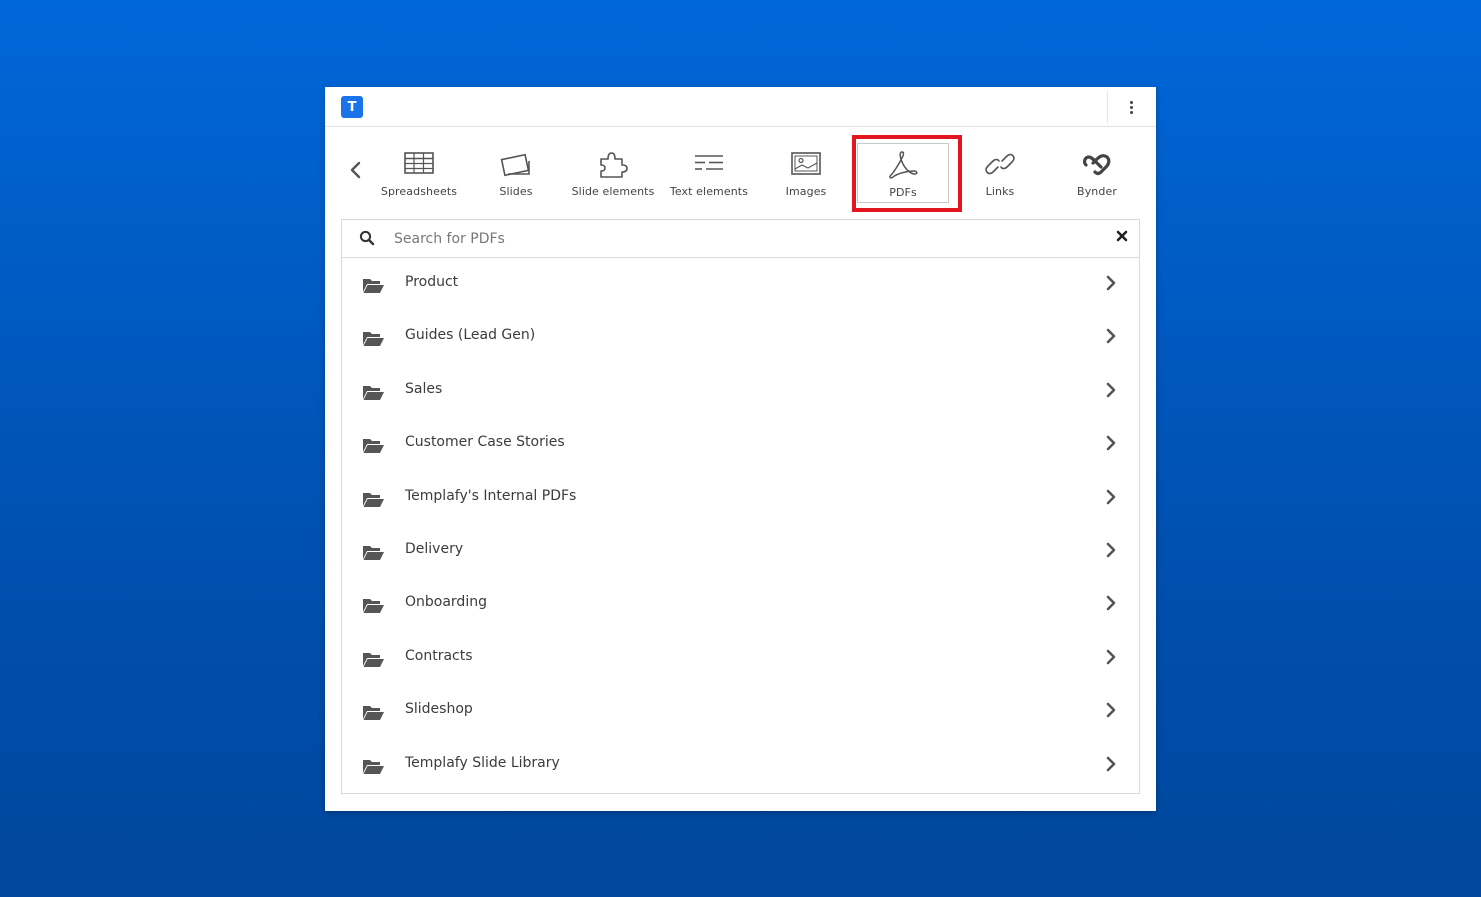 This screenshot has height=897, width=1481. Describe the element at coordinates (740, 337) in the screenshot. I see `folder-row-guides: Guides (Lead Gen)` at that location.